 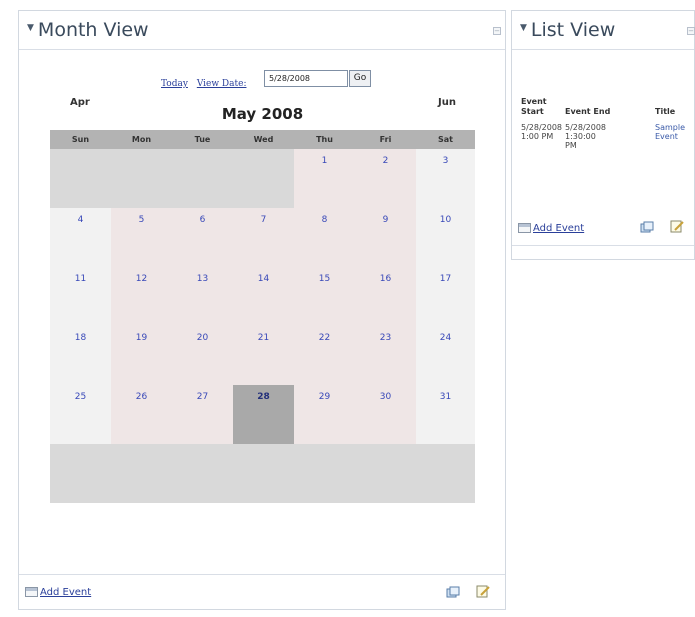 I want to click on view-date-link: View Date:, so click(x=222, y=84).